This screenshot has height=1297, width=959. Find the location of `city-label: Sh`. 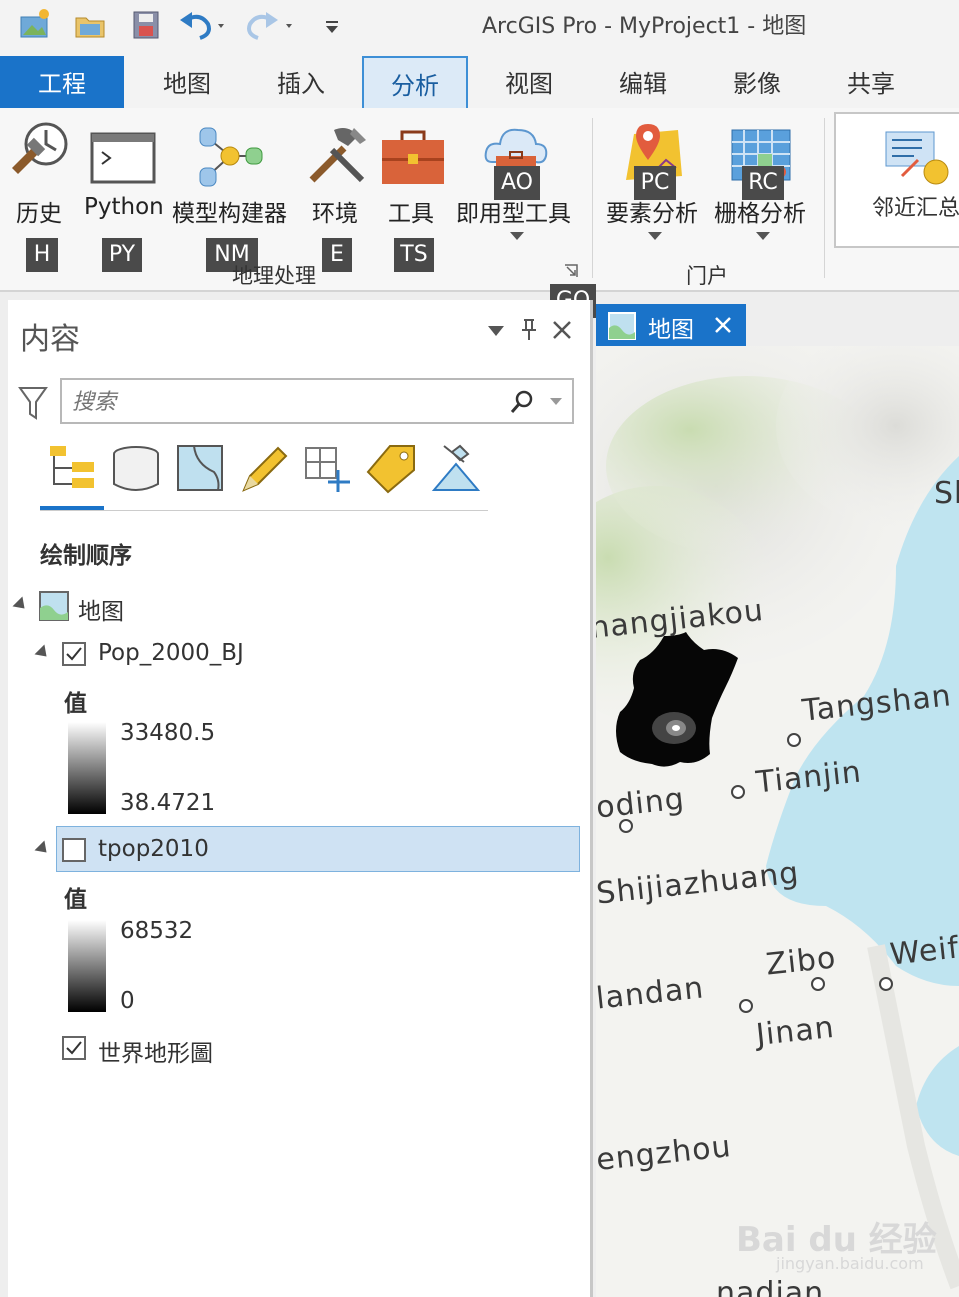

city-label: Sh is located at coordinates (946, 493).